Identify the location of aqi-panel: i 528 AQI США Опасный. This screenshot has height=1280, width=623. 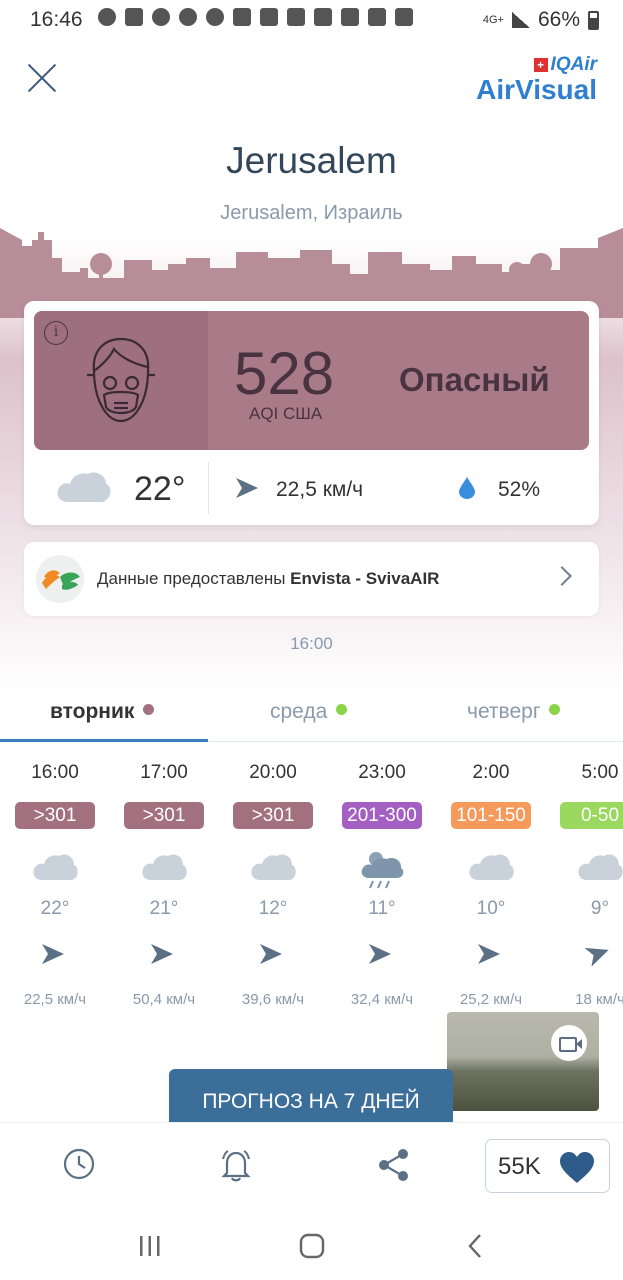
(311, 380).